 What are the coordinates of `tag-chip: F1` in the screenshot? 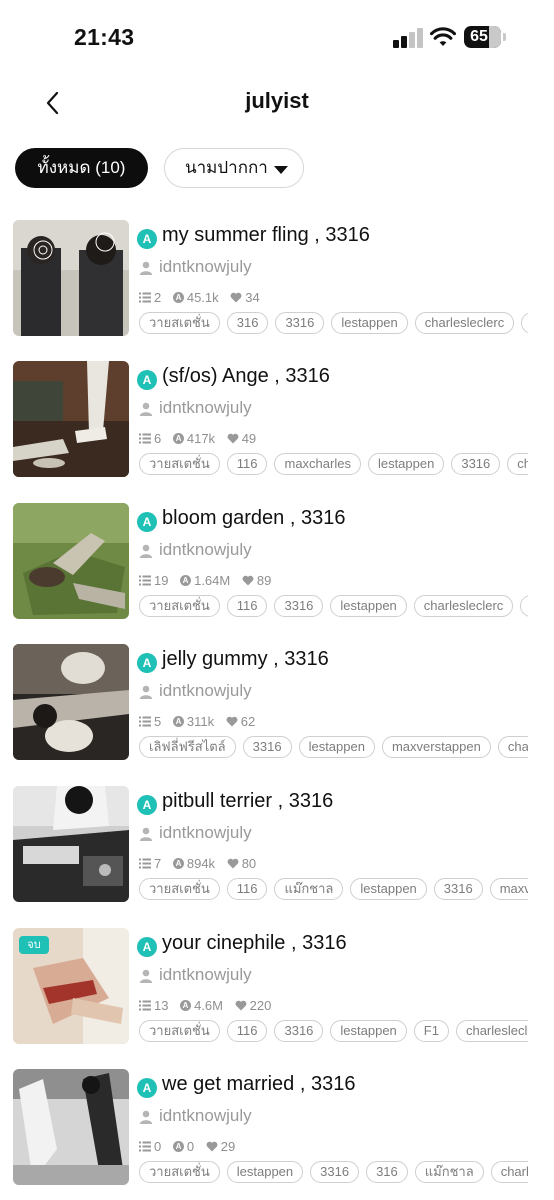 It's located at (431, 1031).